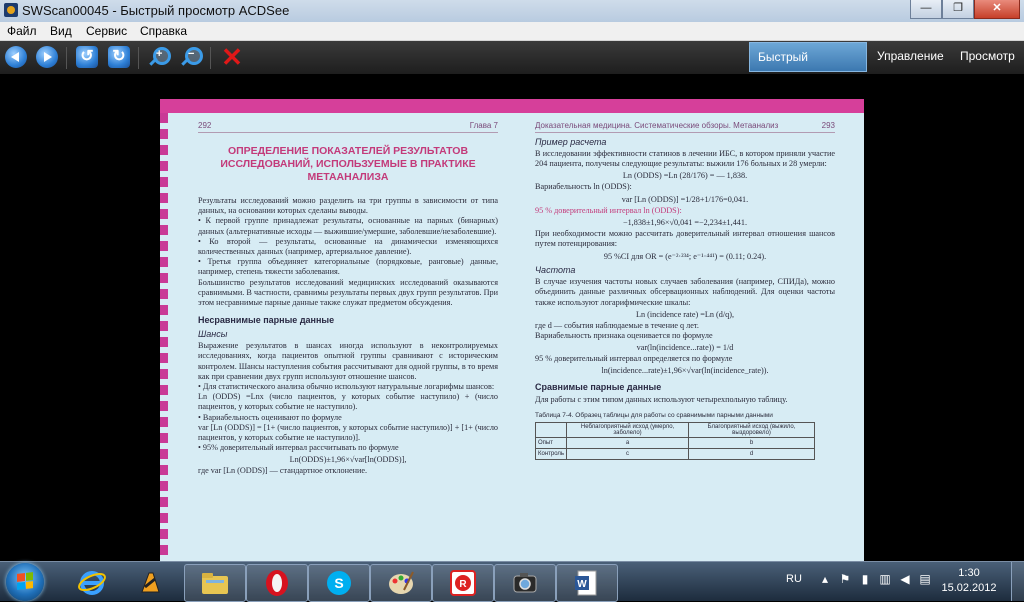 The width and height of the screenshot is (1024, 602). I want to click on delete-button: ✕, so click(232, 57).